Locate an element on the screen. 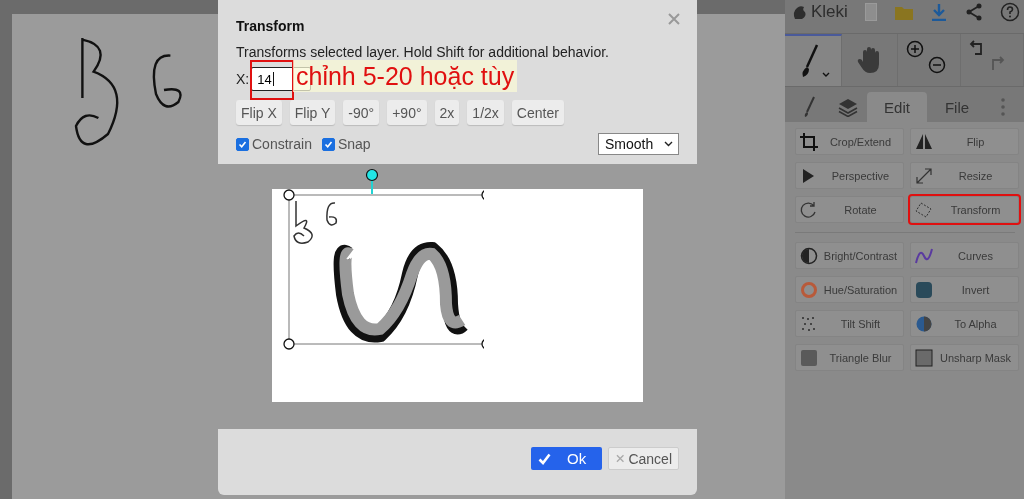  filter-button: Rotate is located at coordinates (849, 209).